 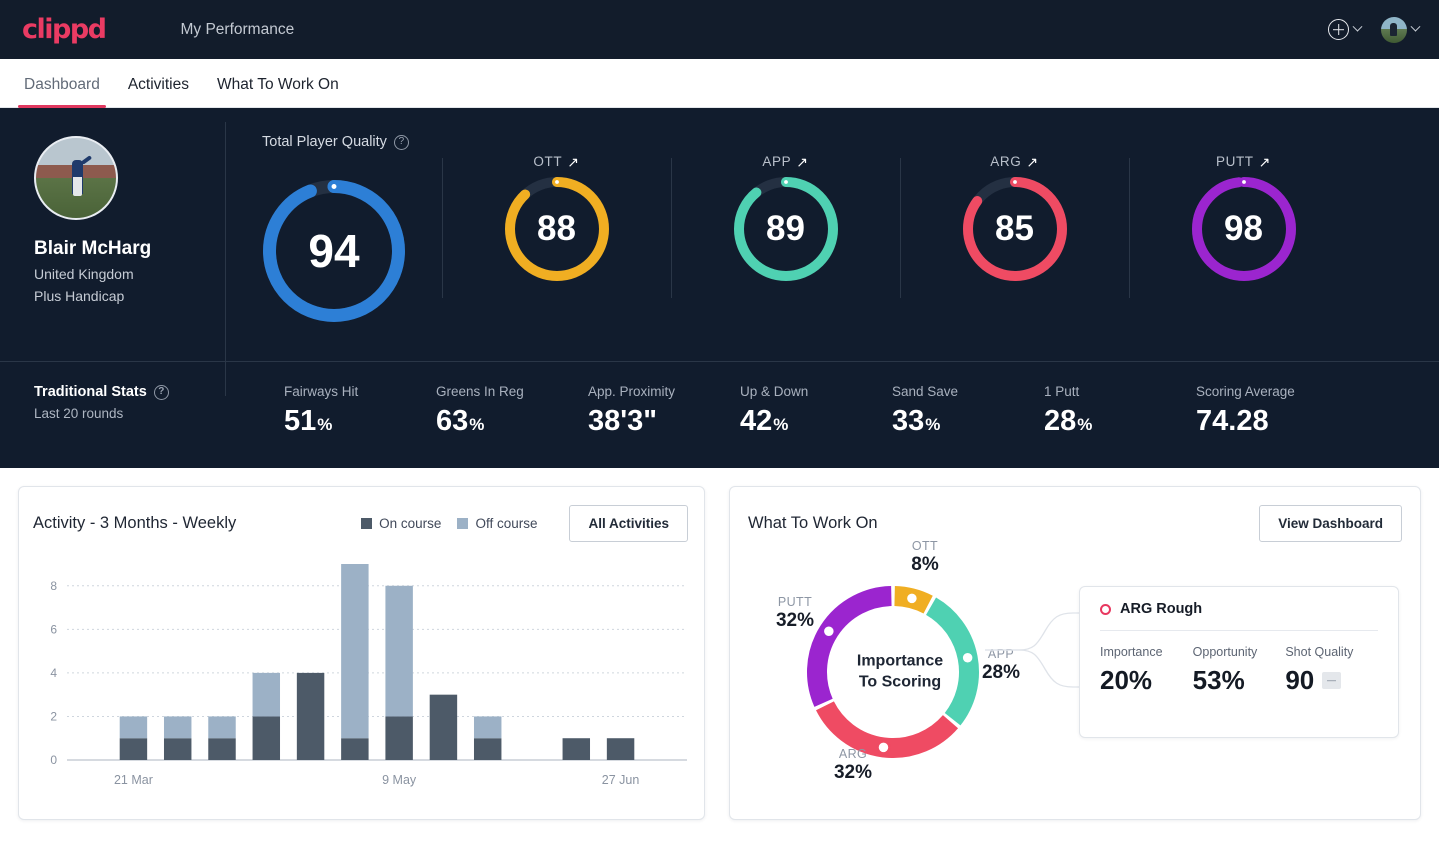 I want to click on tpq-header: Total Player Quality ?, so click(x=850, y=142).